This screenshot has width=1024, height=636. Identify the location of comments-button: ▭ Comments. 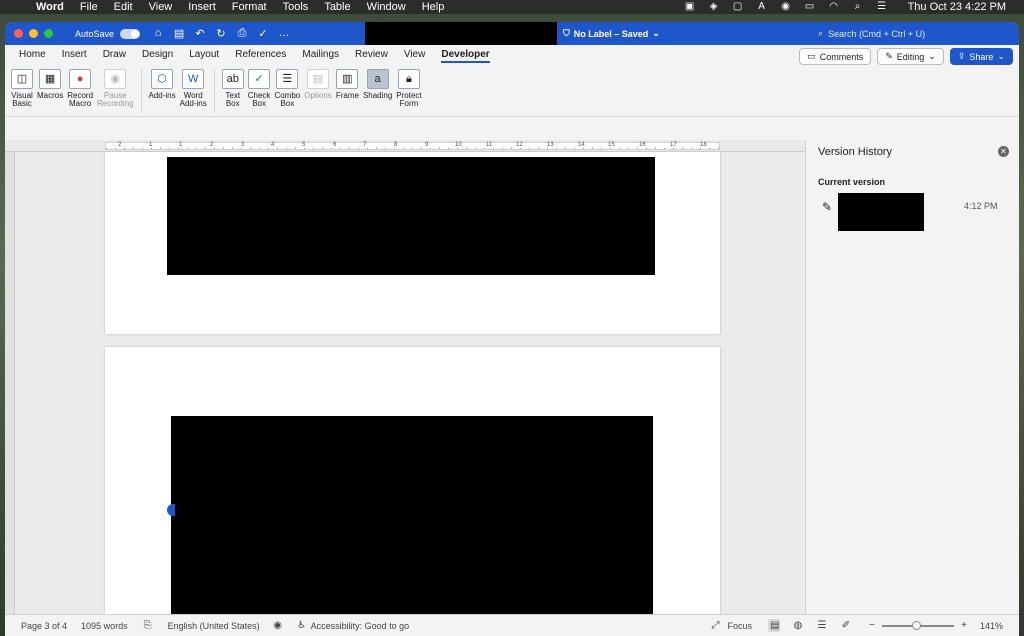
(835, 56).